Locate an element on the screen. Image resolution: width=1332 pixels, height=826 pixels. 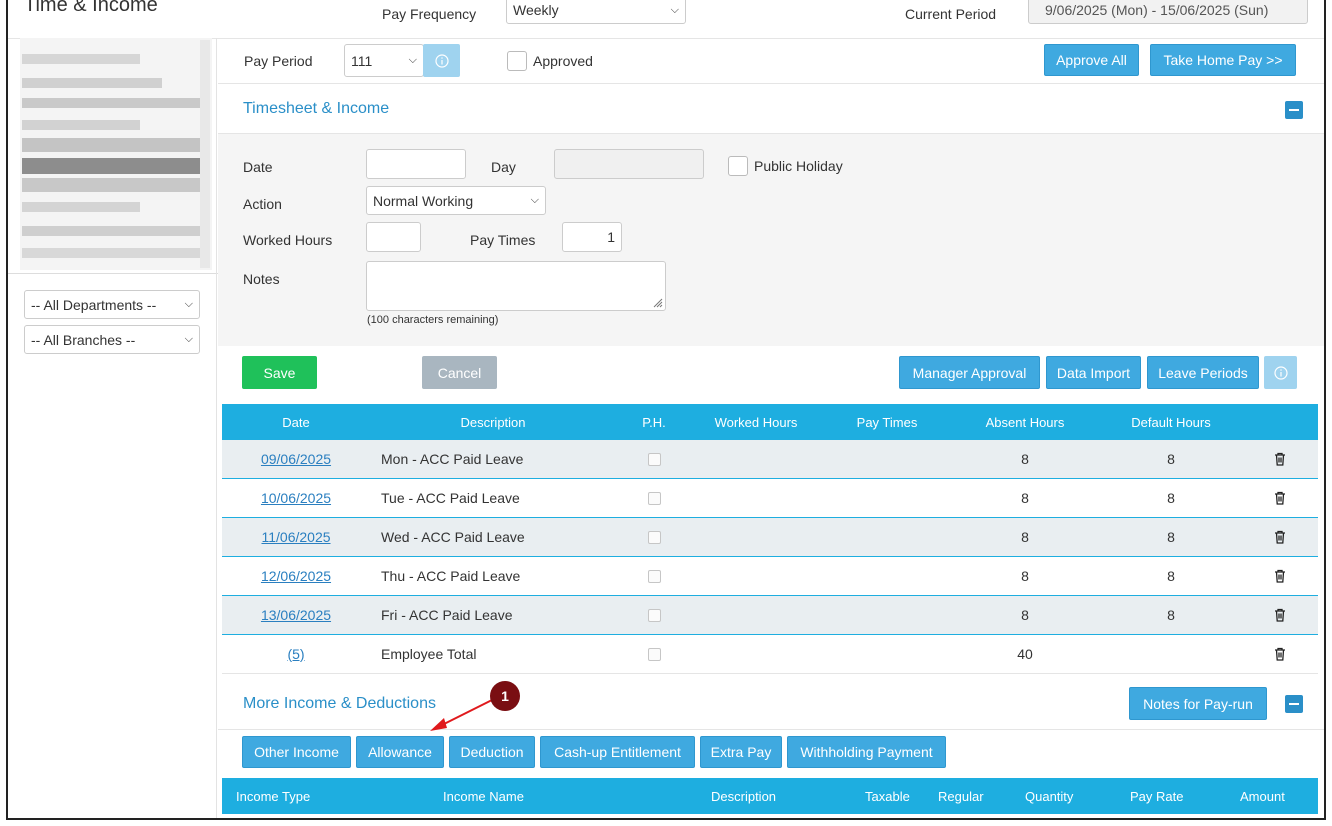
action-value: Normal Working is located at coordinates (423, 200).